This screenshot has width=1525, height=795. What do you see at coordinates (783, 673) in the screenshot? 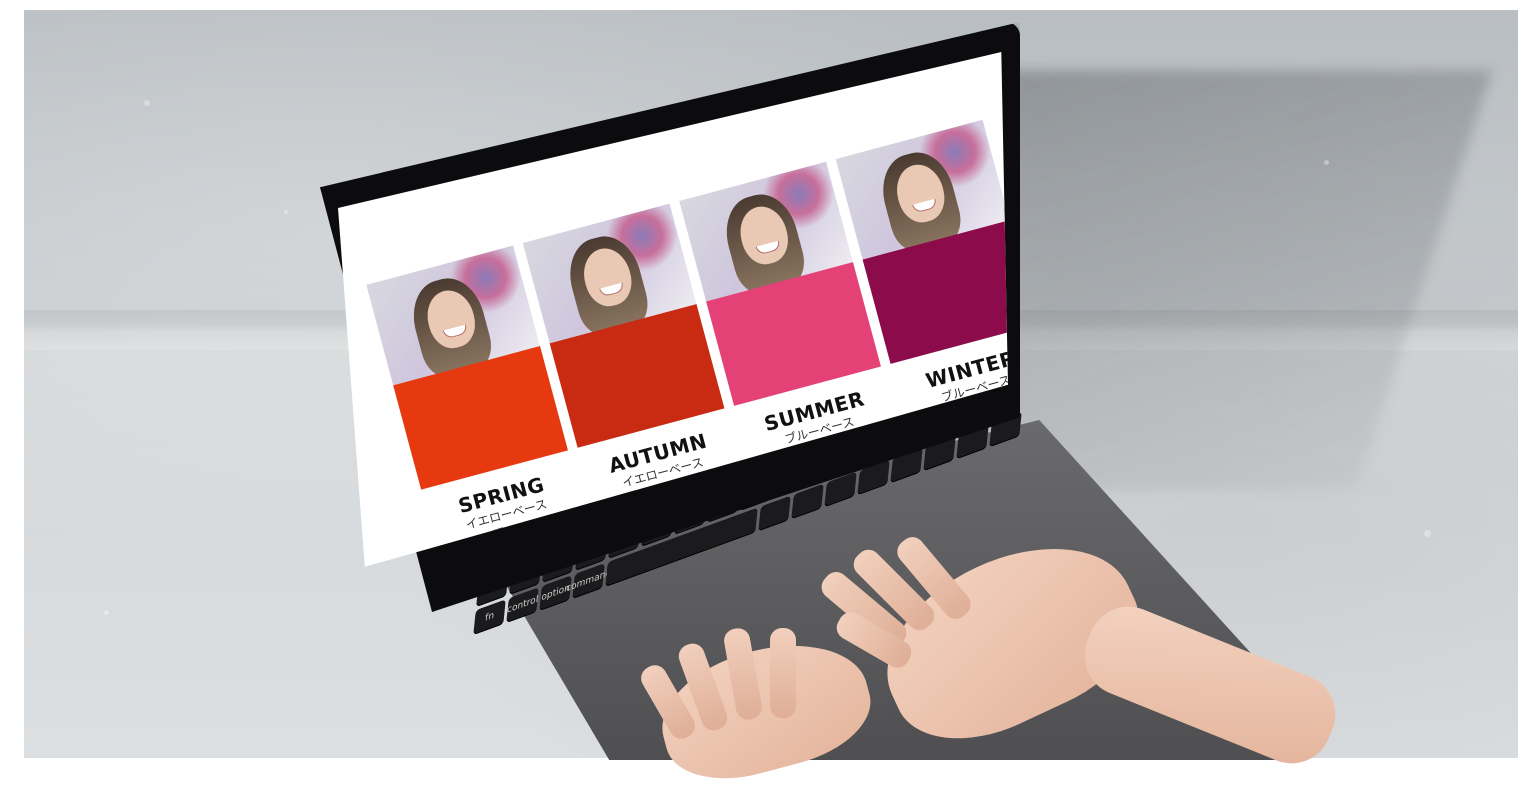
I see `left-finger` at bounding box center [783, 673].